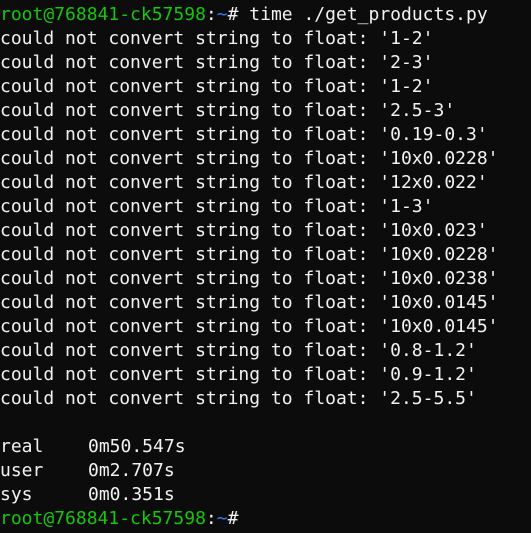 The width and height of the screenshot is (531, 533). Describe the element at coordinates (265, 519) in the screenshot. I see `active-prompt-line: root@768841-ck57598:~#` at that location.